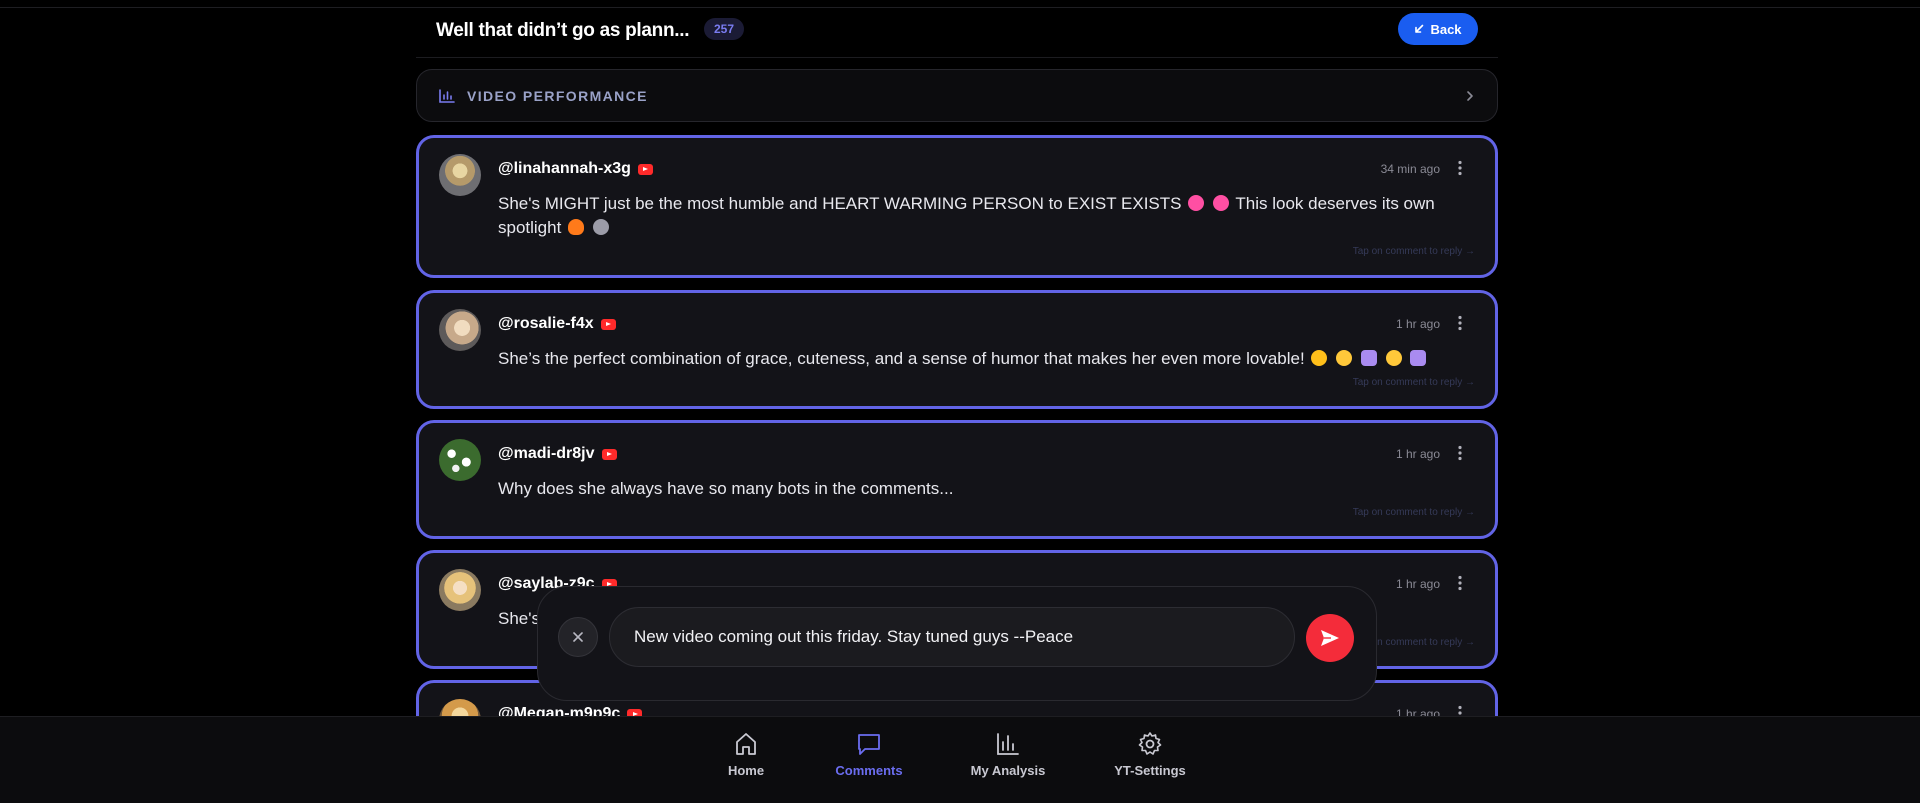 The width and height of the screenshot is (1920, 803). Describe the element at coordinates (1470, 95) in the screenshot. I see `chevron-right-icon` at that location.